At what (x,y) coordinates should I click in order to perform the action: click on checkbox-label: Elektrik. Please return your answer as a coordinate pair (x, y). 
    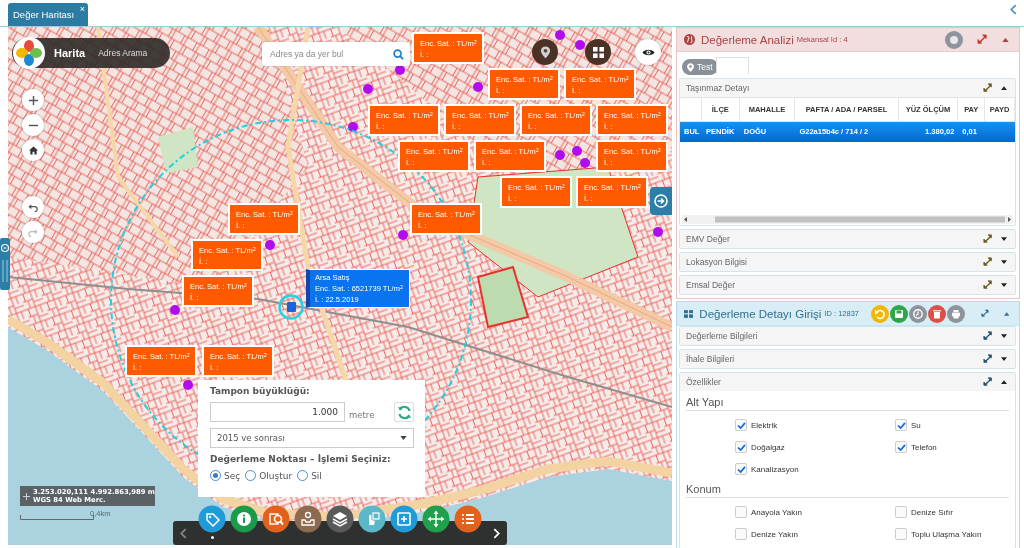
    Looking at the image, I should click on (764, 425).